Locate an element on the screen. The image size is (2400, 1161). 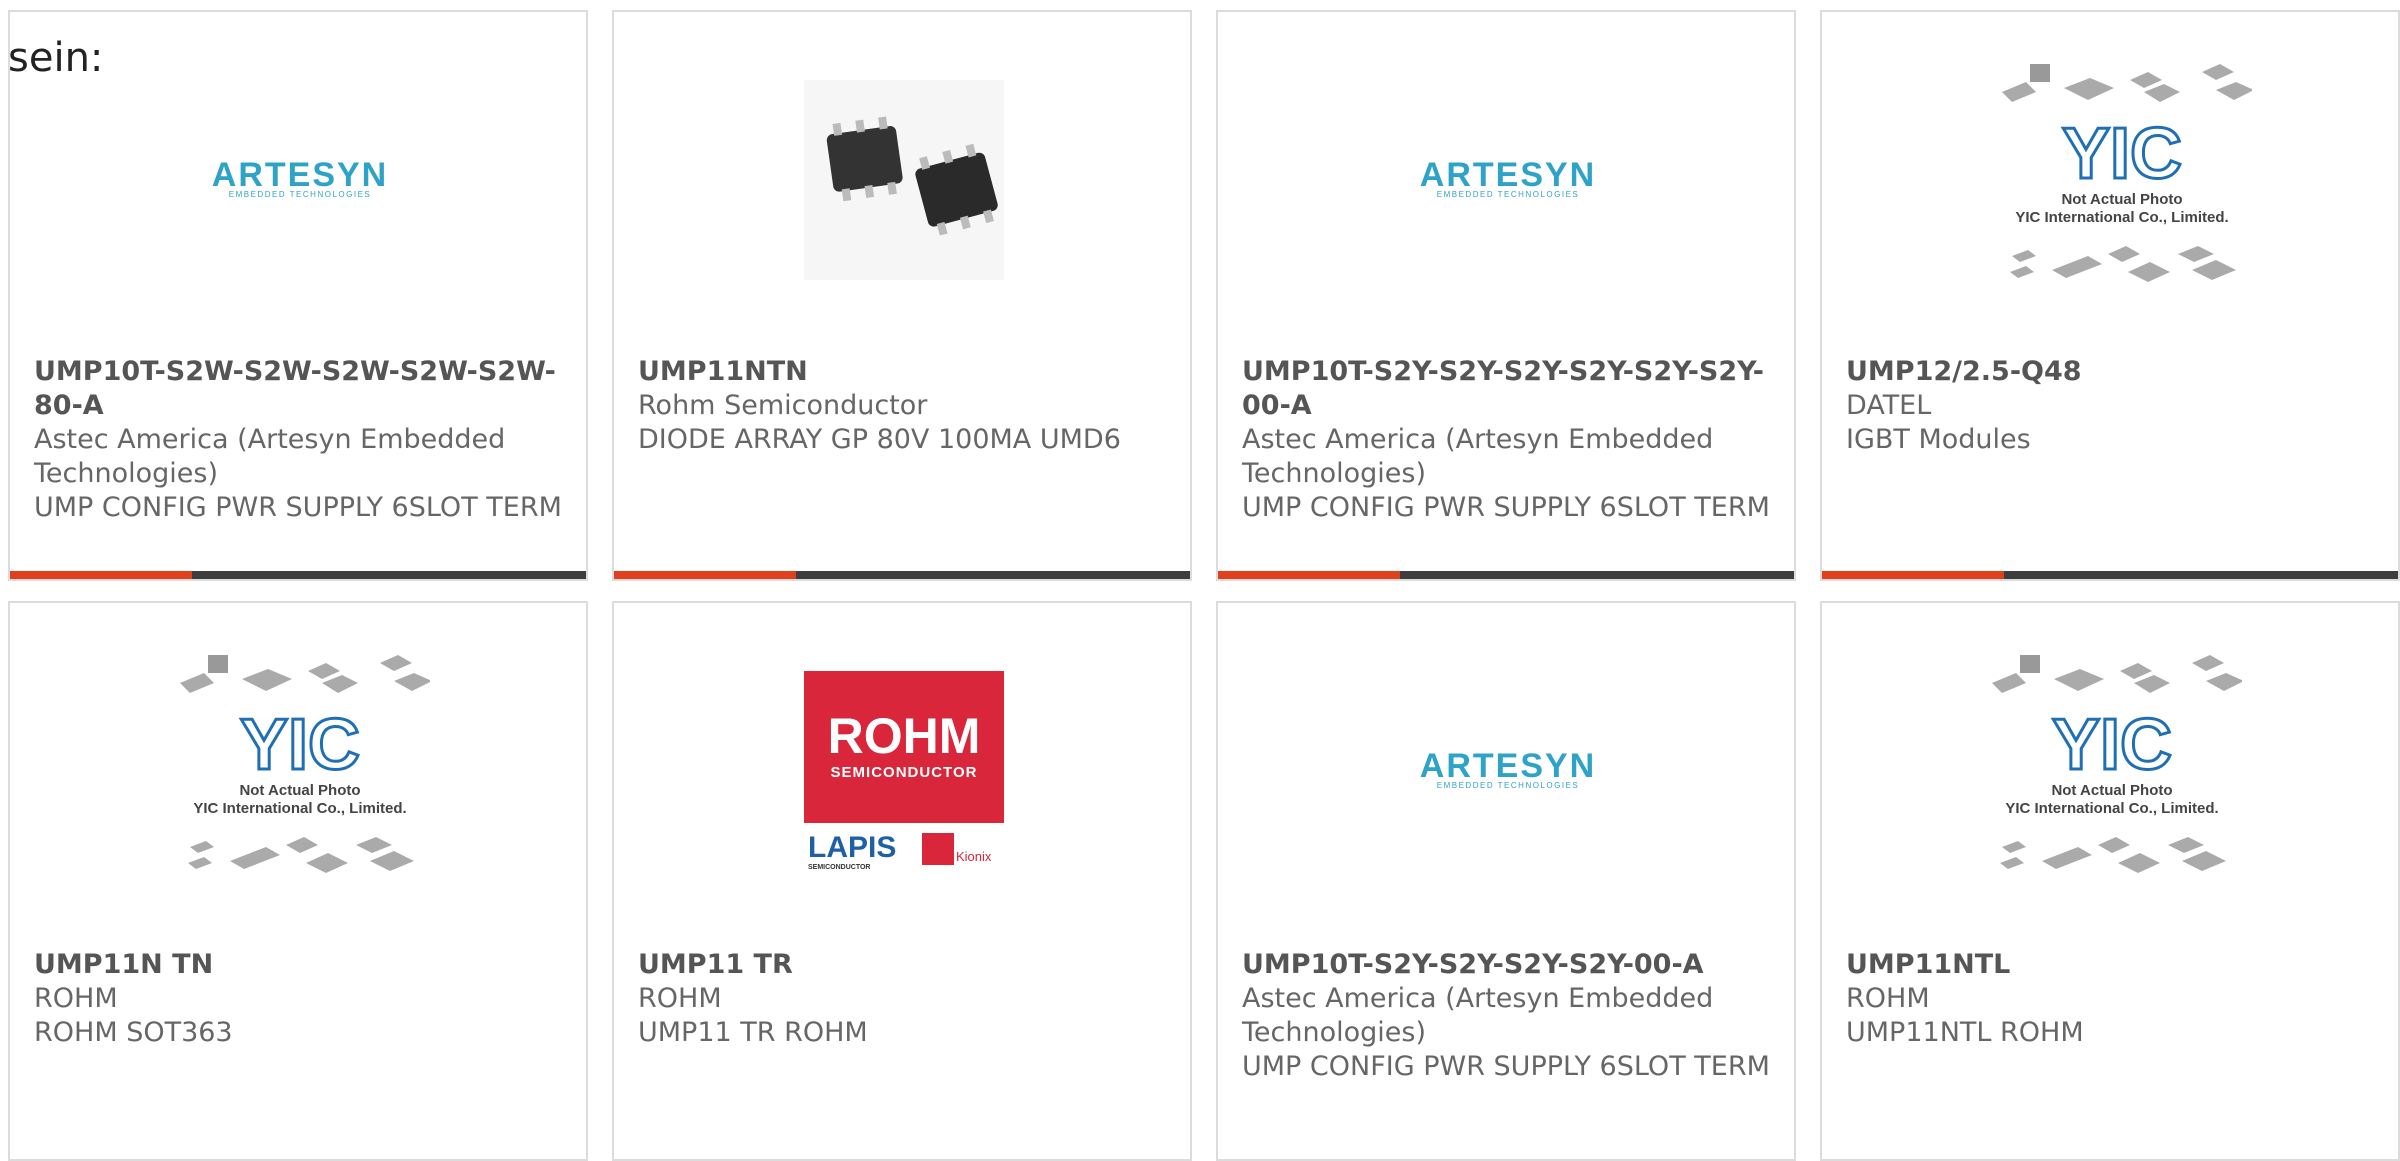
part-number: UMP11 TR is located at coordinates (905, 965).